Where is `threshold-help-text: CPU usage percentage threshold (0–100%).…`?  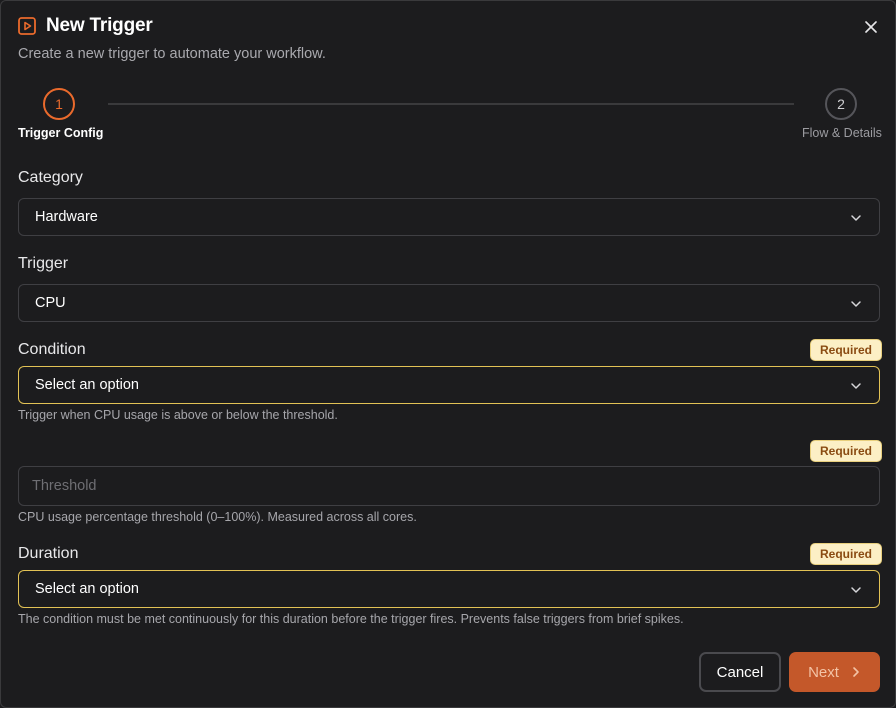
threshold-help-text: CPU usage percentage threshold (0–100%).… is located at coordinates (217, 517).